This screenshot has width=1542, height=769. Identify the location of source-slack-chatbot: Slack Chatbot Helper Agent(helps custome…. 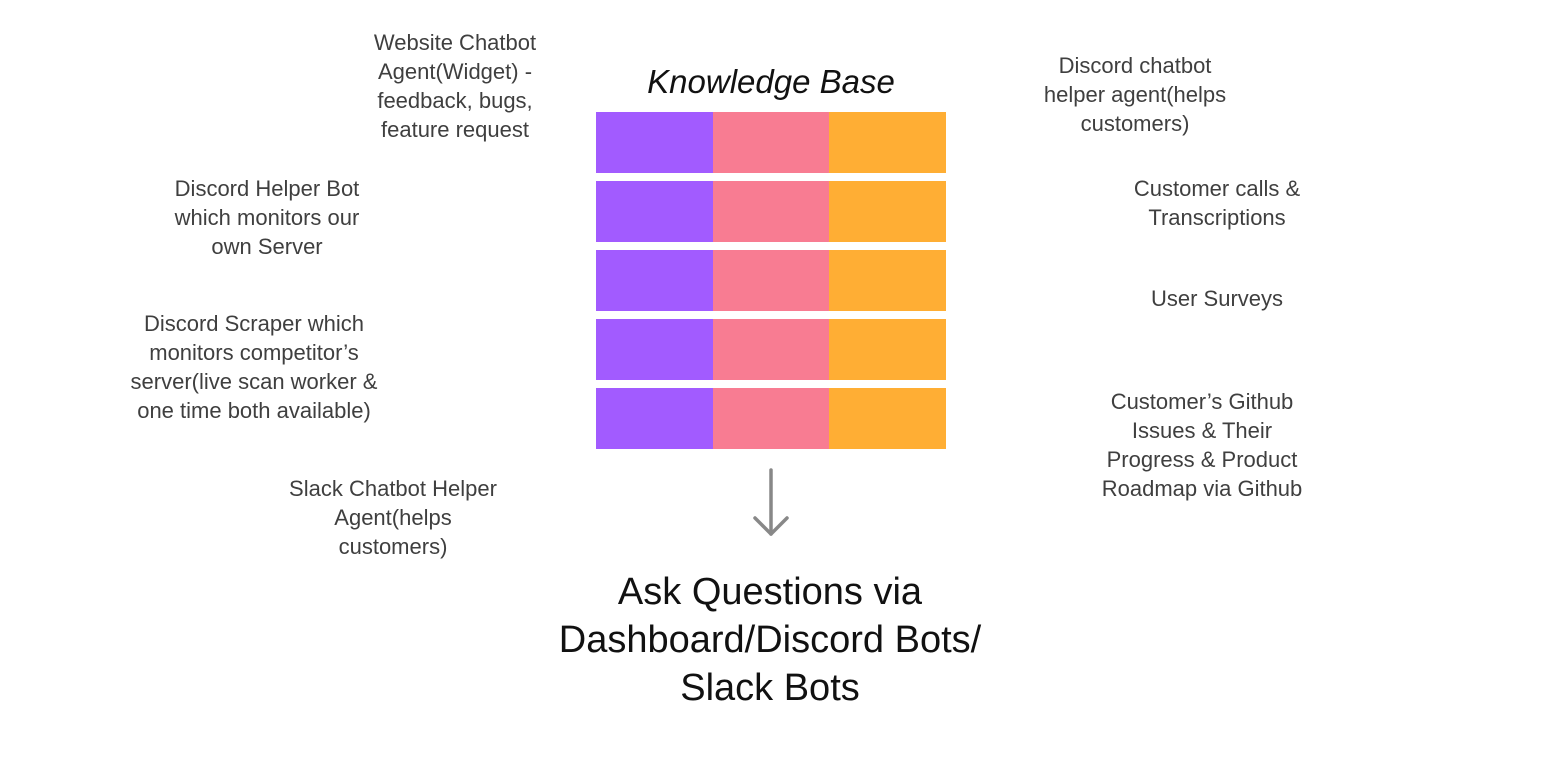
(393, 517).